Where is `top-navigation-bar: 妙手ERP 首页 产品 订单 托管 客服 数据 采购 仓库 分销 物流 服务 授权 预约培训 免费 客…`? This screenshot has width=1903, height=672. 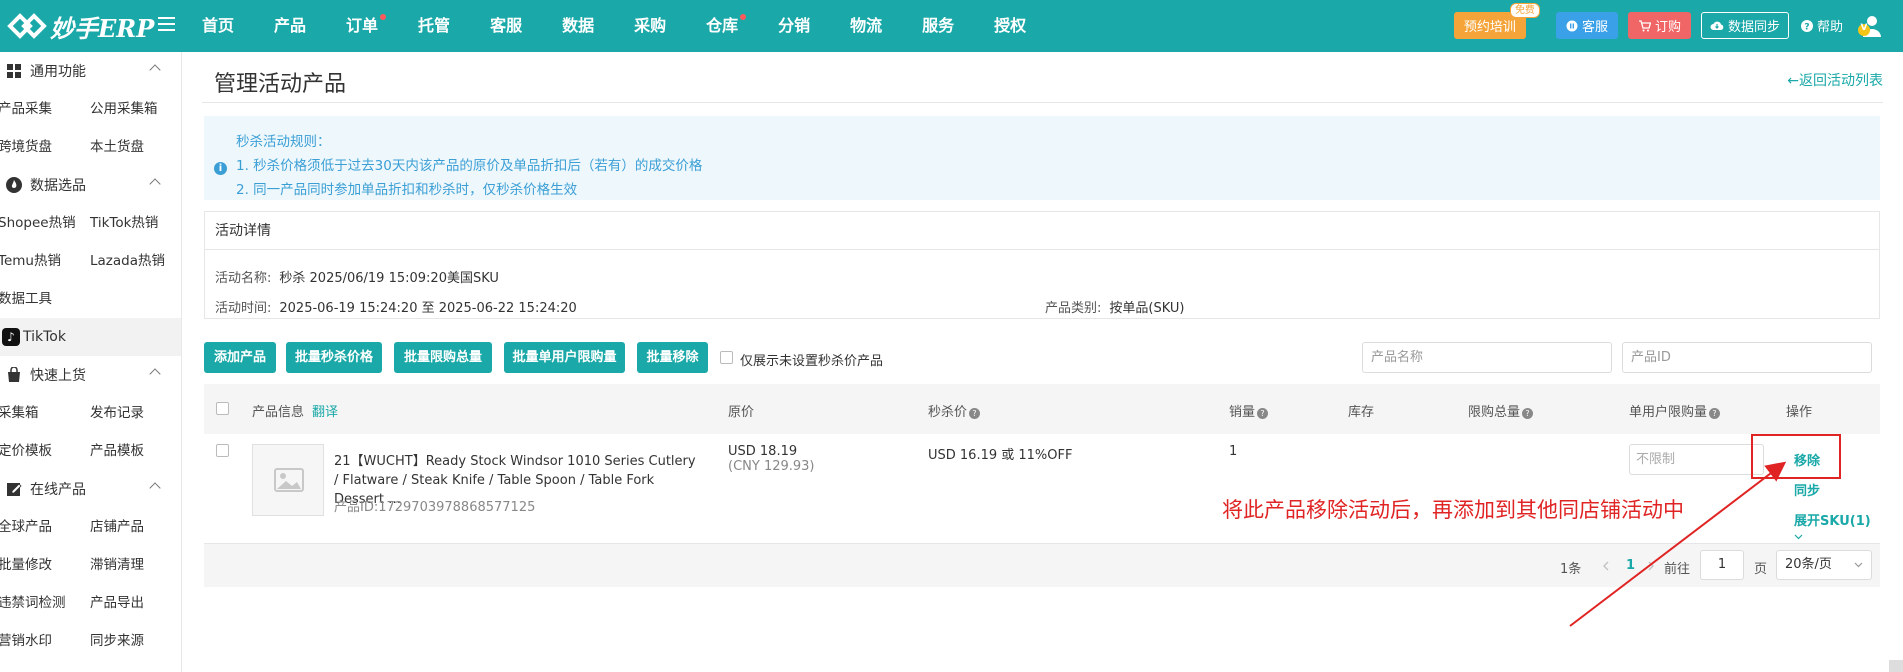
top-navigation-bar: 妙手ERP 首页 产品 订单 托管 客服 数据 采购 仓库 分销 物流 服务 授权 预约培训 免费 客… is located at coordinates (951, 26).